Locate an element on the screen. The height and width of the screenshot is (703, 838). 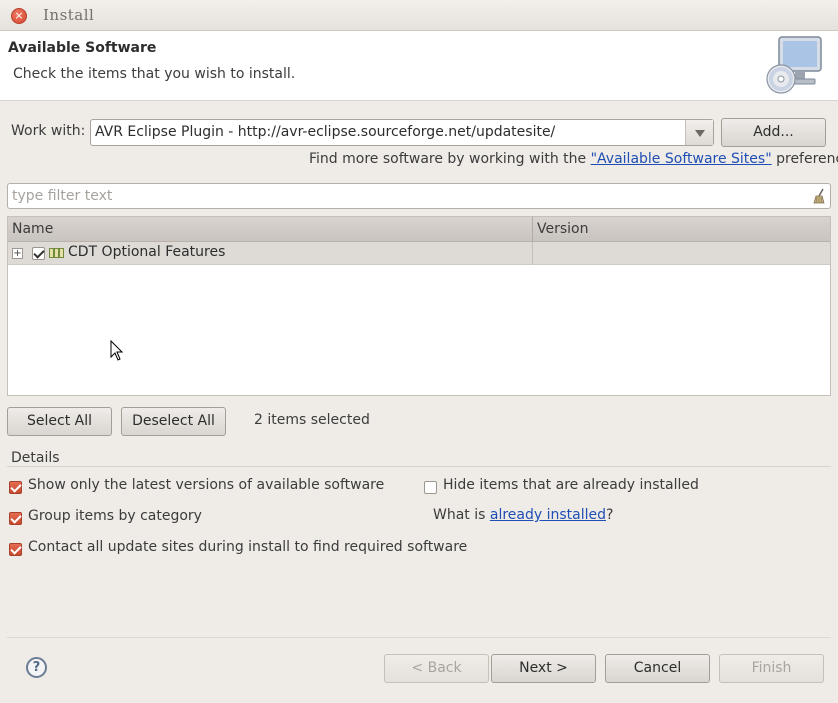
mouse-pointer-icon is located at coordinates (117, 350).